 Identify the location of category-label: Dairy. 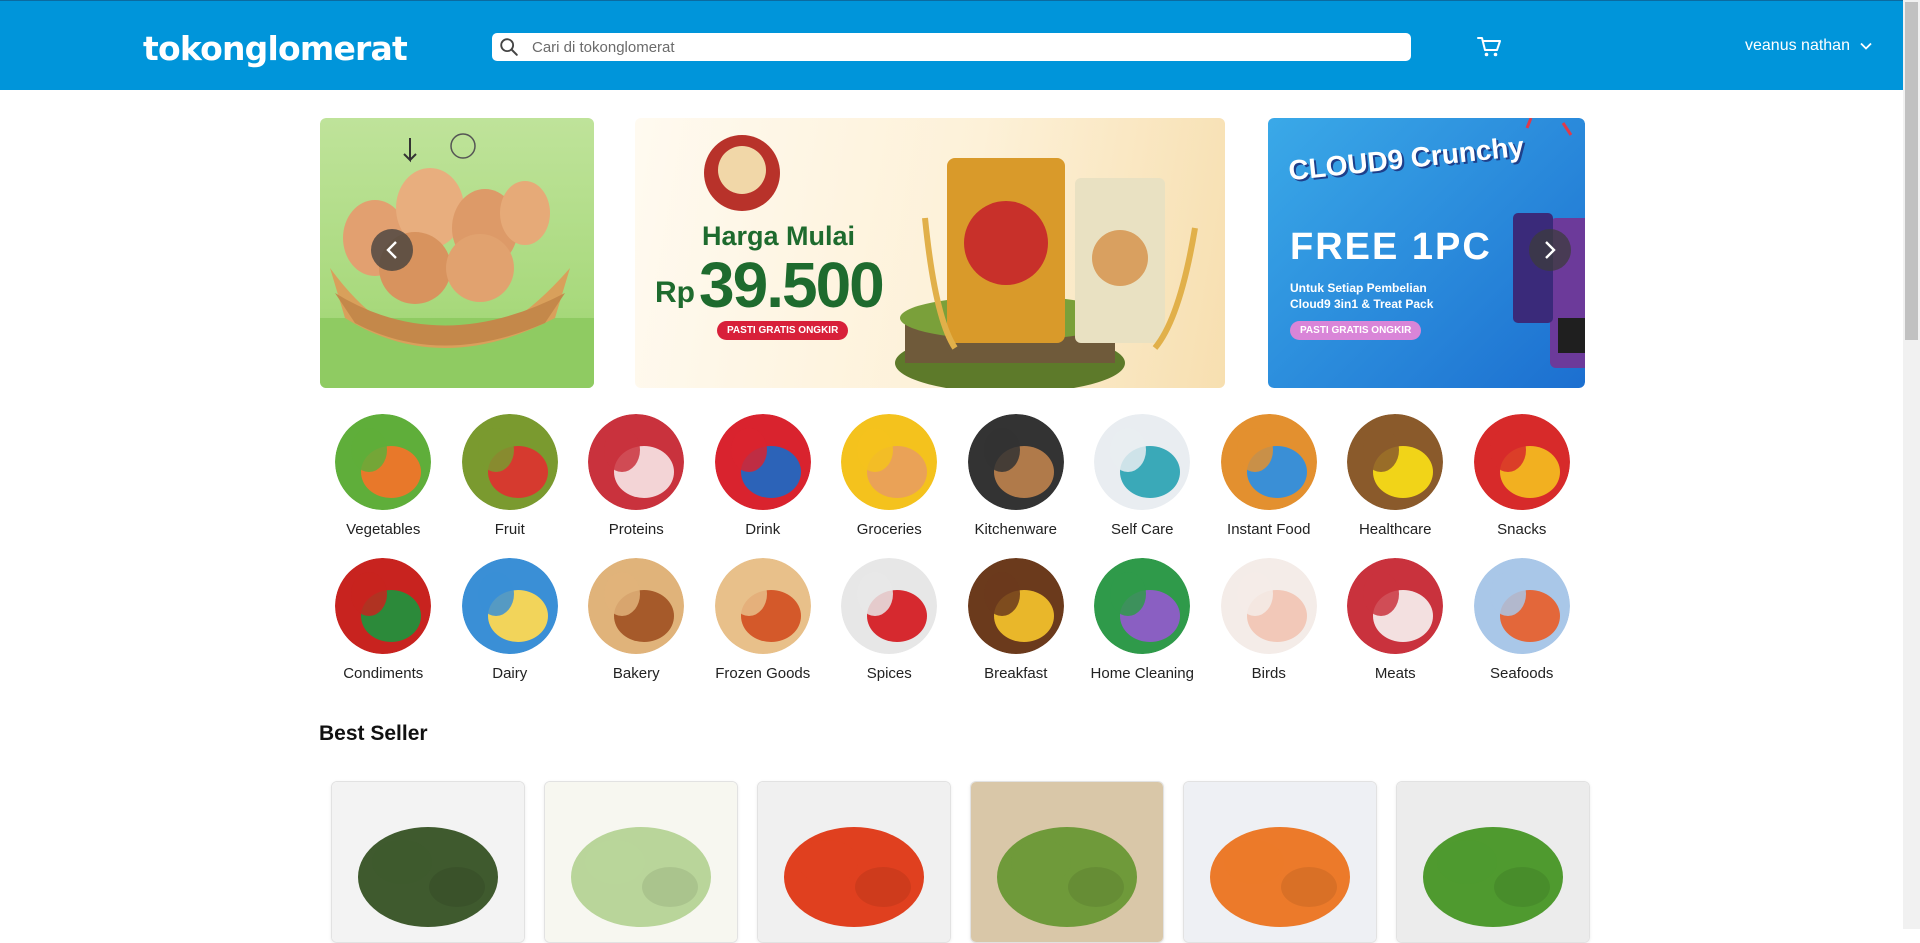
(510, 673).